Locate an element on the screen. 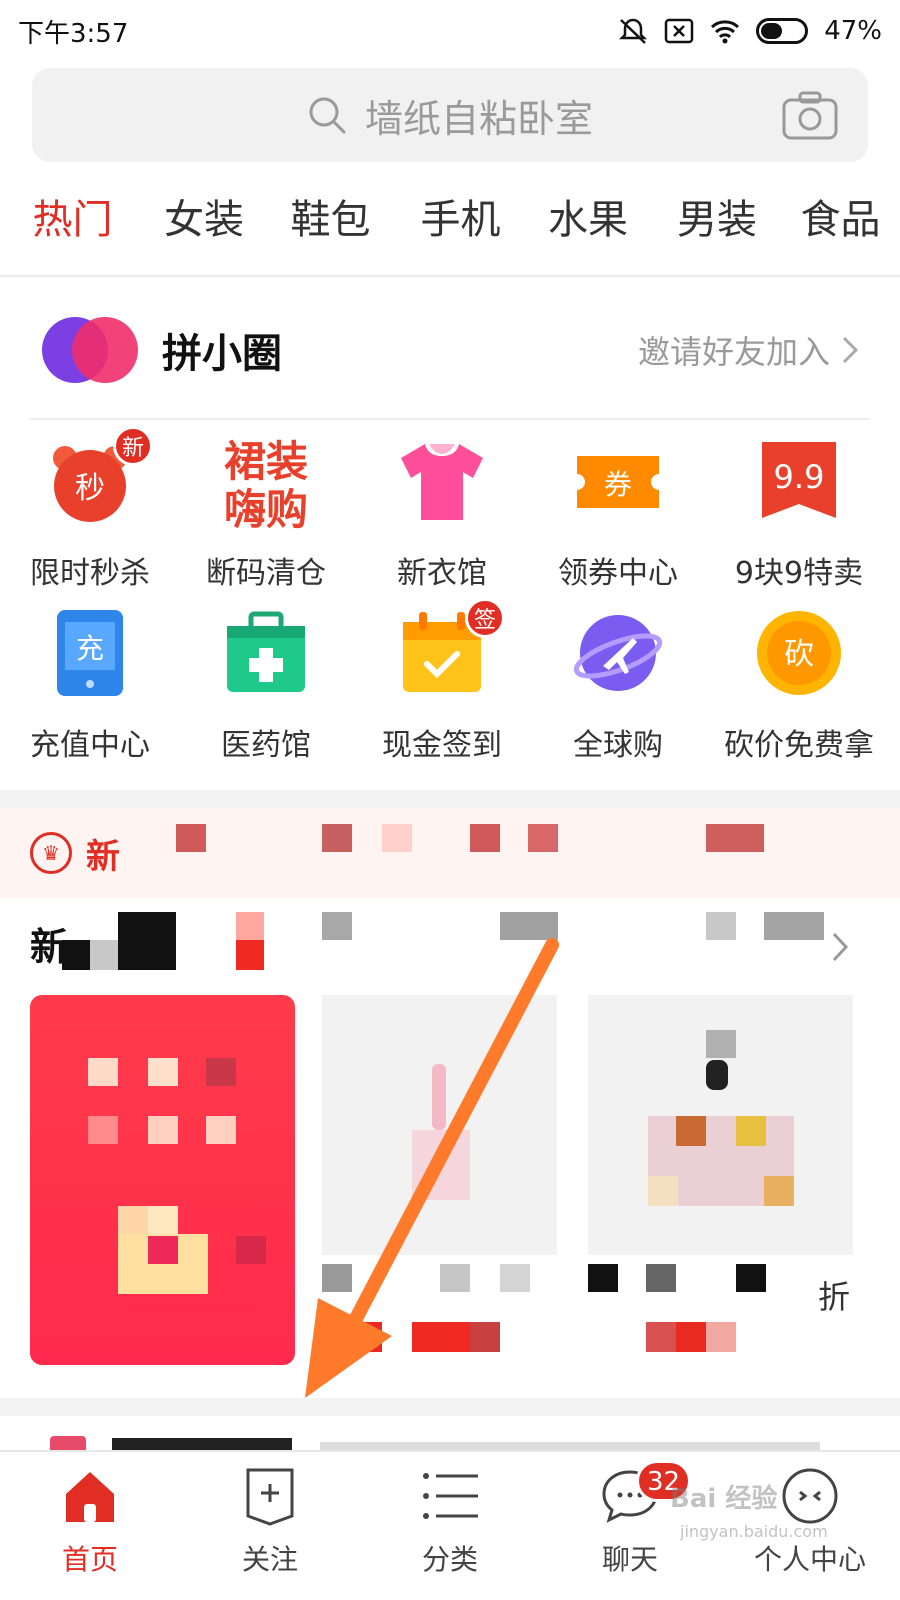 The image size is (900, 1600). grid-badge-new: 新 is located at coordinates (133, 446).